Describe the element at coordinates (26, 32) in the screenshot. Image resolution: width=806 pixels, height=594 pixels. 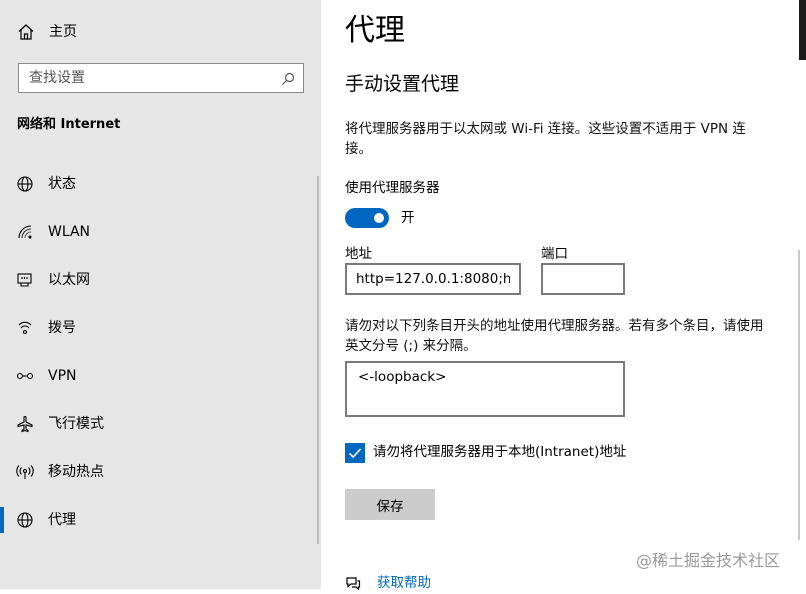
I see `home-icon` at that location.